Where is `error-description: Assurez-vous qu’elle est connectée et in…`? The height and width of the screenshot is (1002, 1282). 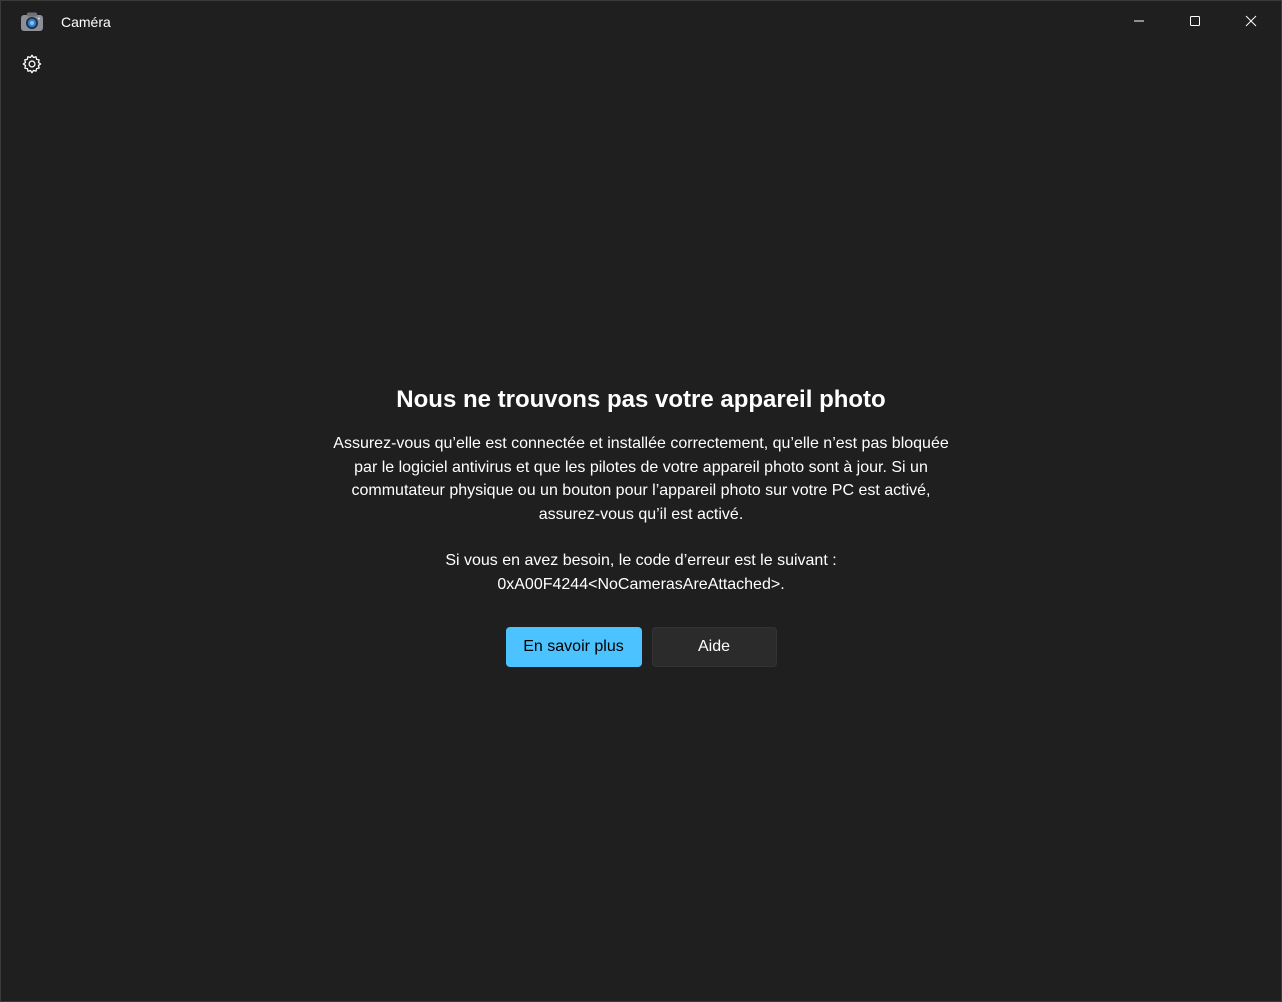
error-description: Assurez-vous qu’elle est connectée et in… is located at coordinates (641, 479).